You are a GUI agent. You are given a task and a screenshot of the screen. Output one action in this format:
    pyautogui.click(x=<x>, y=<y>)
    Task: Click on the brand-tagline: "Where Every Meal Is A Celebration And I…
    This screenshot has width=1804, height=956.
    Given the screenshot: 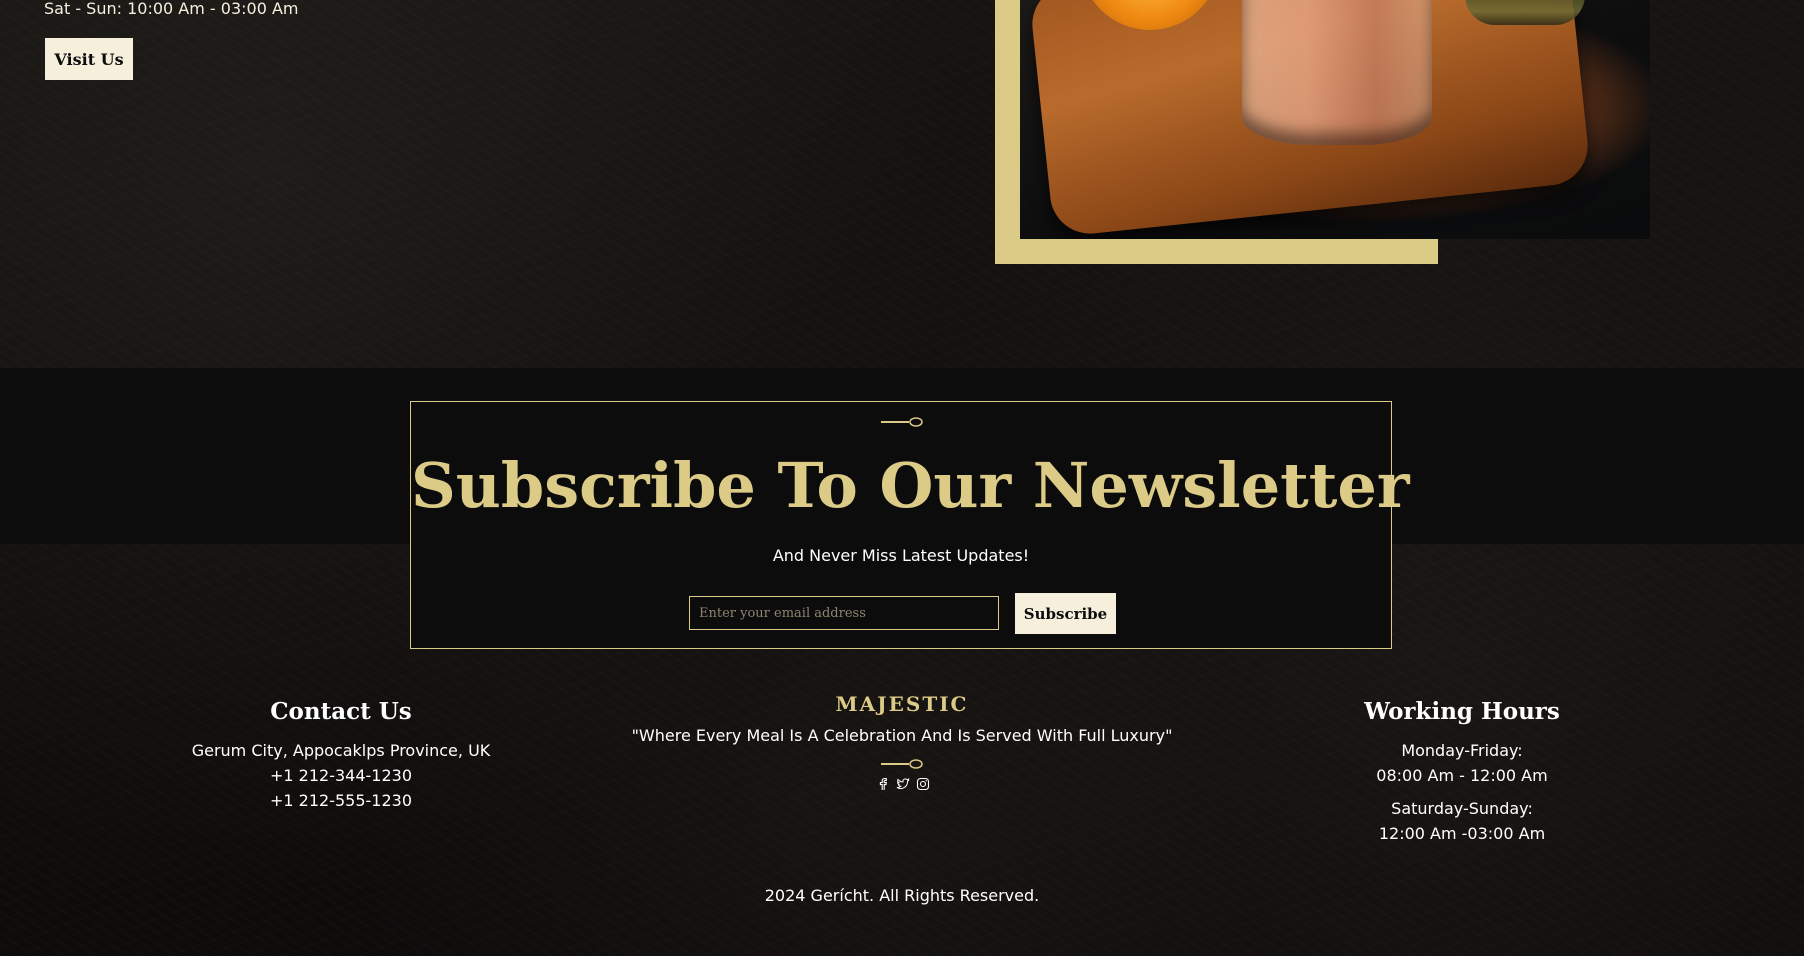 What is the action you would take?
    pyautogui.click(x=902, y=735)
    